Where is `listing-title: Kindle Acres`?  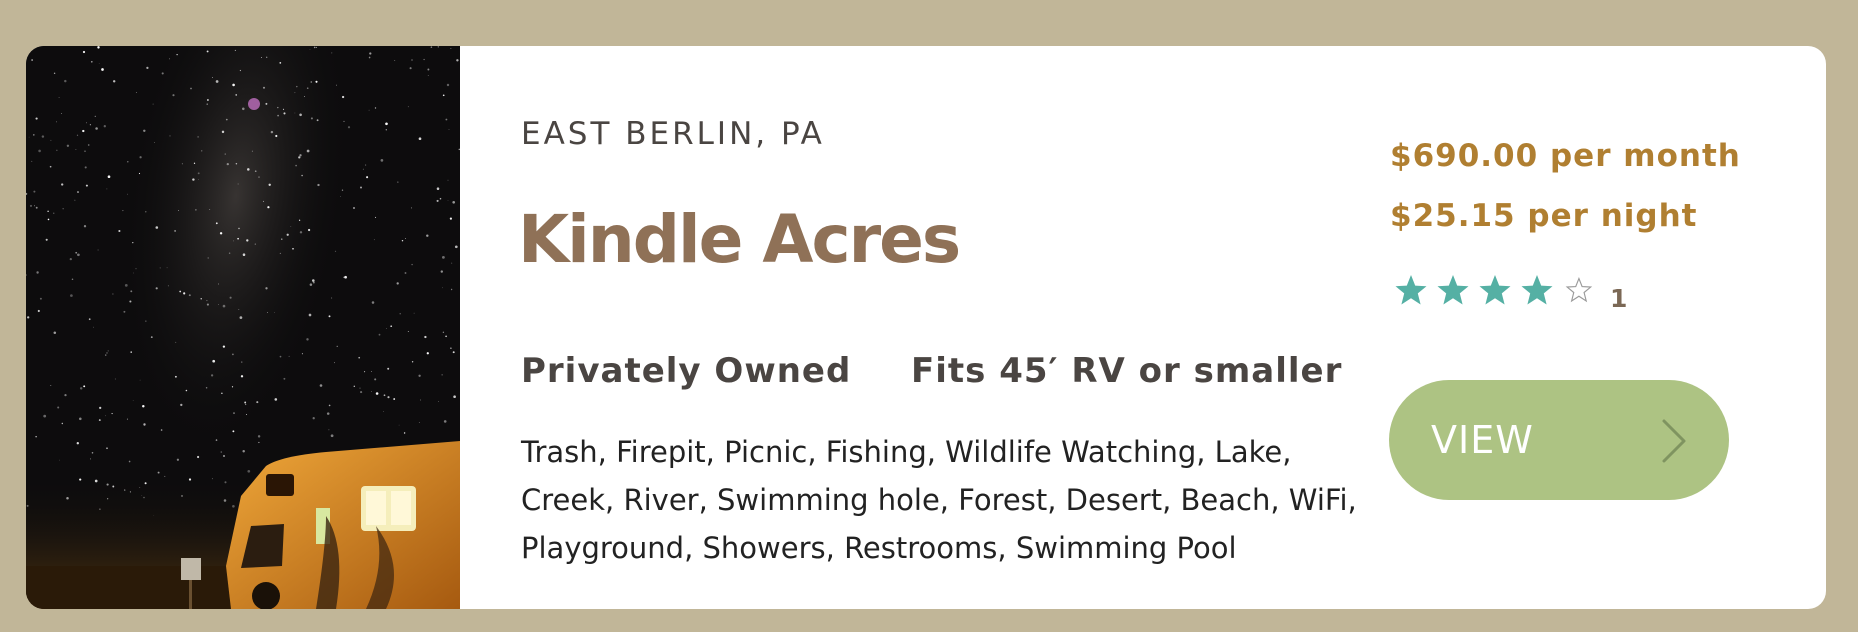
listing-title: Kindle Acres is located at coordinates (739, 239).